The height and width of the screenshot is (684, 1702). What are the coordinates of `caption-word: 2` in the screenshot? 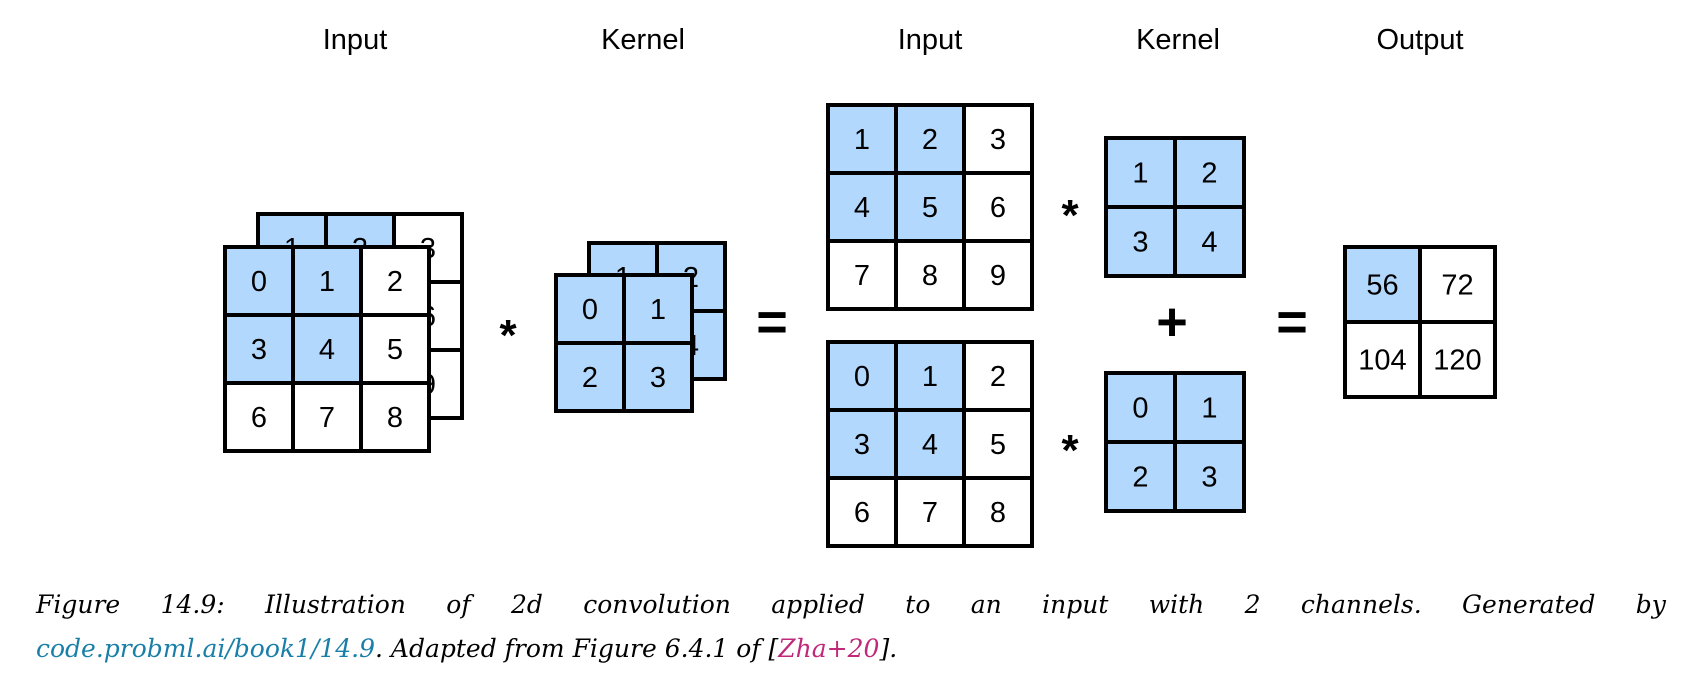 It's located at (1252, 604).